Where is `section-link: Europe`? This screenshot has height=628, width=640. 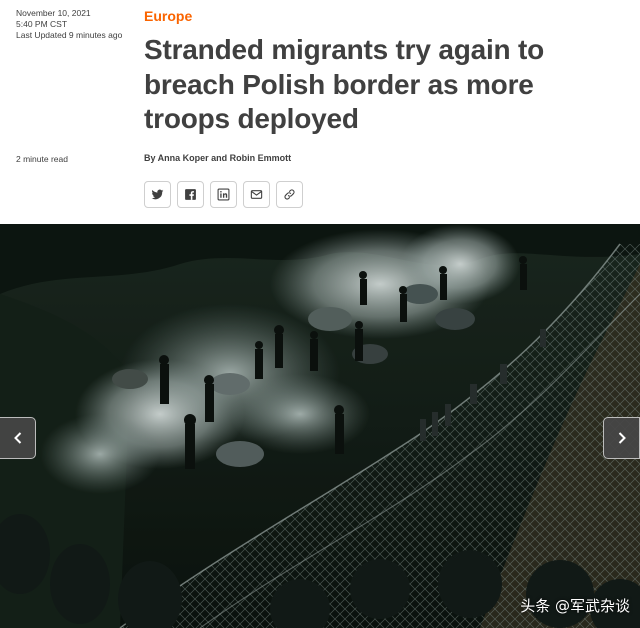 section-link: Europe is located at coordinates (168, 16).